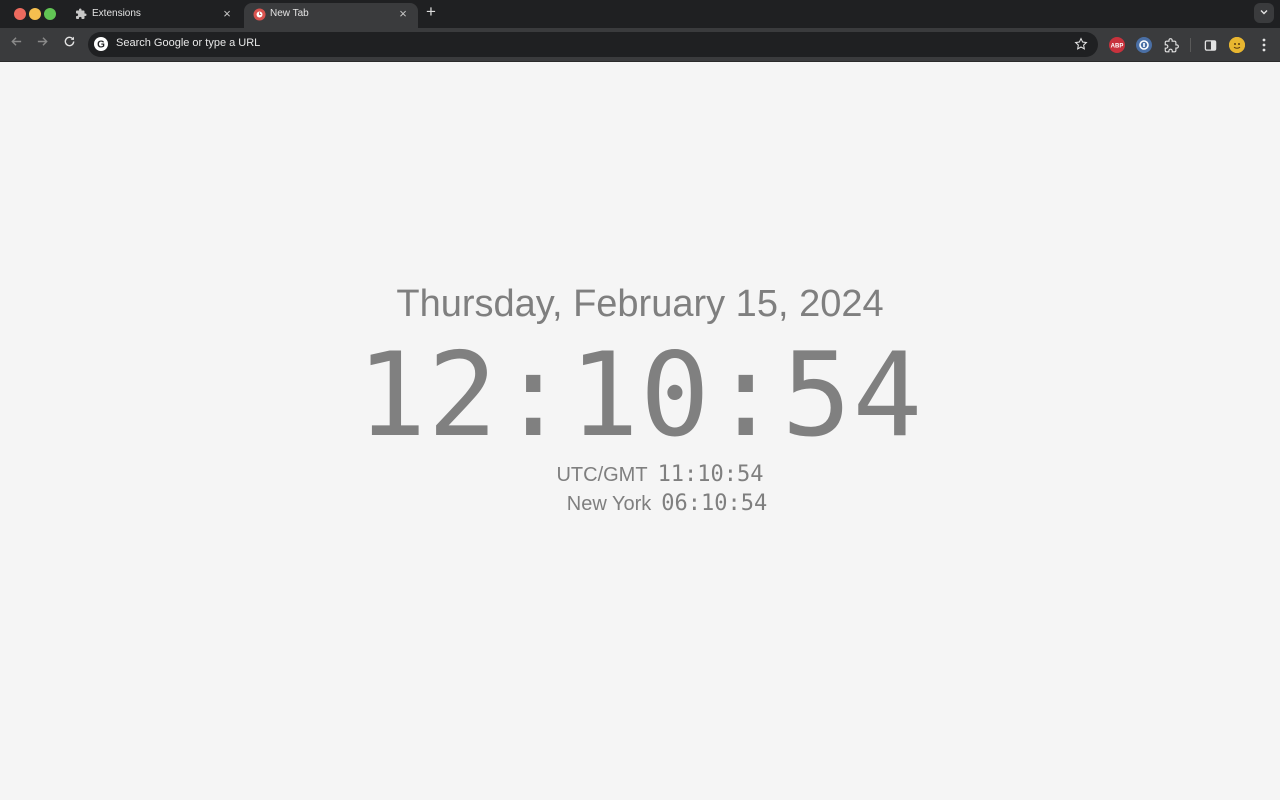 The width and height of the screenshot is (1280, 800). I want to click on arrow-right-icon, so click(42, 44).